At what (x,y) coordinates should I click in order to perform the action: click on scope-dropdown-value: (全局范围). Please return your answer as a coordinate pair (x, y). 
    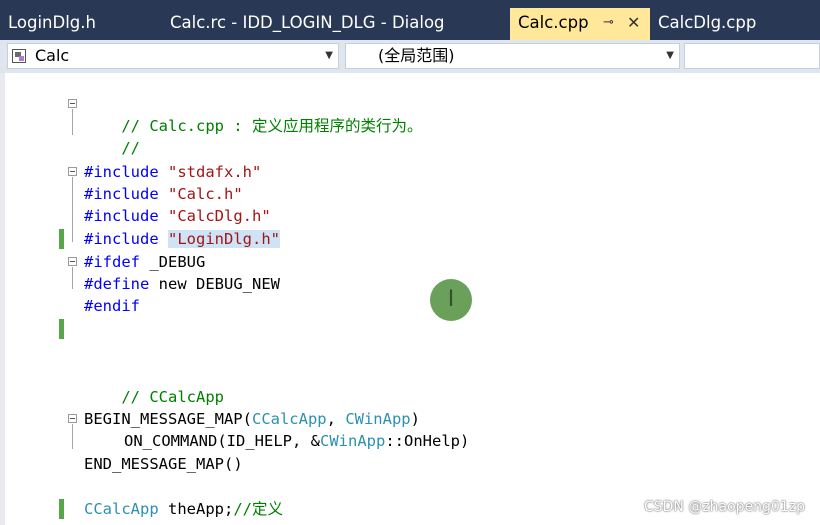
    Looking at the image, I should click on (416, 55).